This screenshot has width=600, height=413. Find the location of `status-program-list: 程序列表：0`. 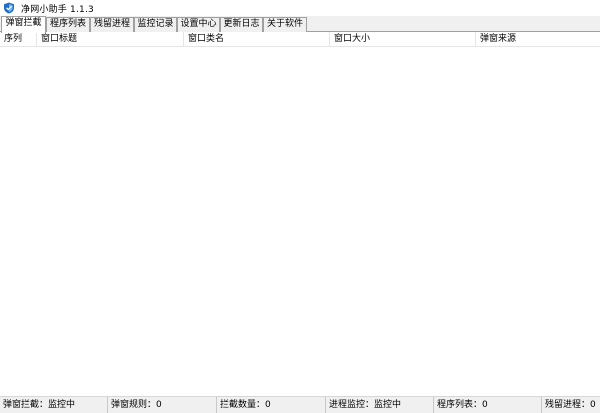

status-program-list: 程序列表：0 is located at coordinates (488, 405).